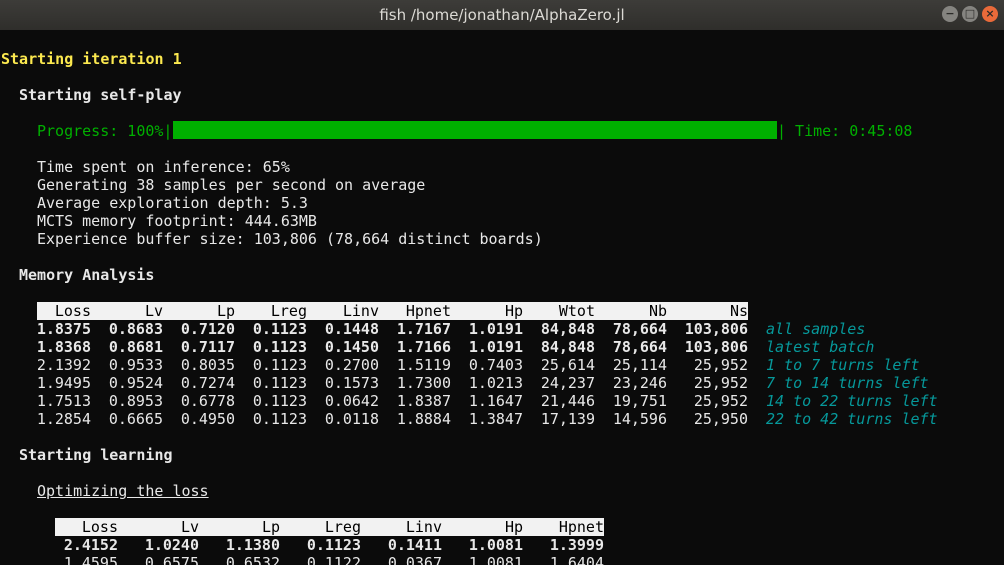  What do you see at coordinates (423, 419) in the screenshot?
I see `memory-table-cell: 1.8884` at bounding box center [423, 419].